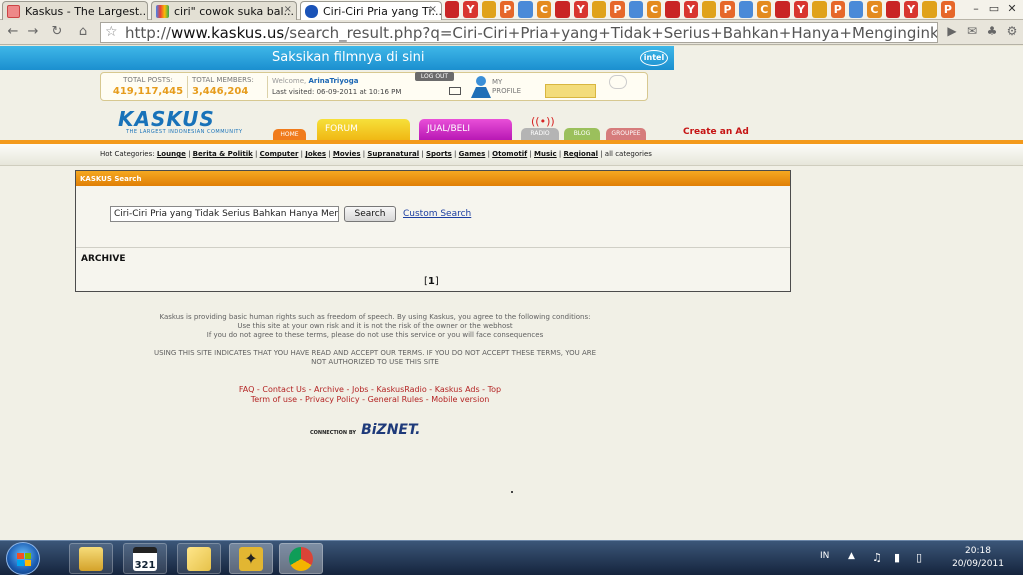 The height and width of the screenshot is (575, 1023). I want to click on username-link: ArinaTriyoga, so click(333, 81).